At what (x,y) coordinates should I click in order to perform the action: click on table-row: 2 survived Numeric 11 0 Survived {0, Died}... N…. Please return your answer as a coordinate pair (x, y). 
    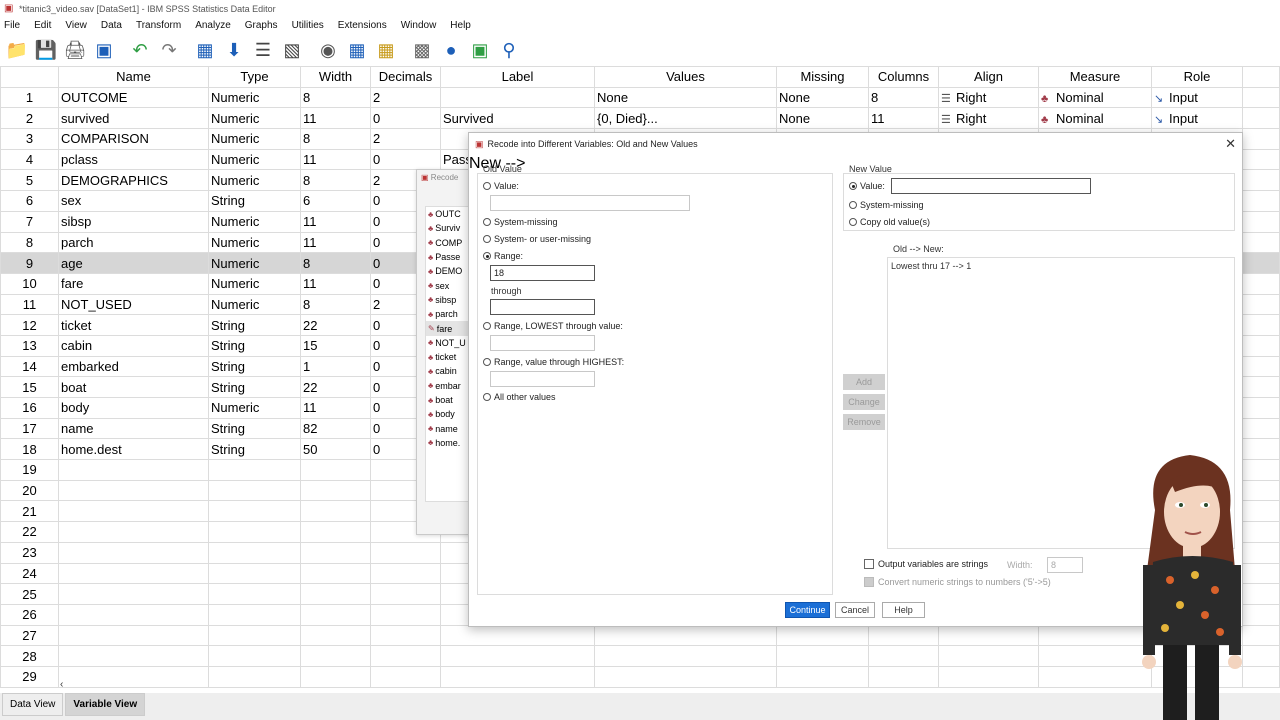
    Looking at the image, I should click on (640, 118).